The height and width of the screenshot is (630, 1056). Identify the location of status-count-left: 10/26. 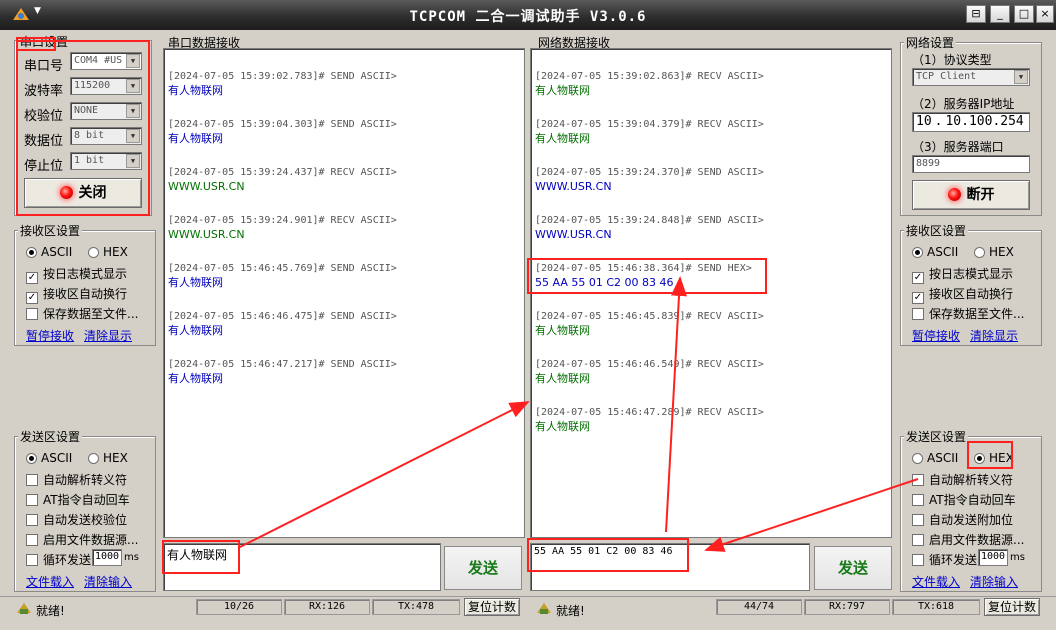
(239, 607).